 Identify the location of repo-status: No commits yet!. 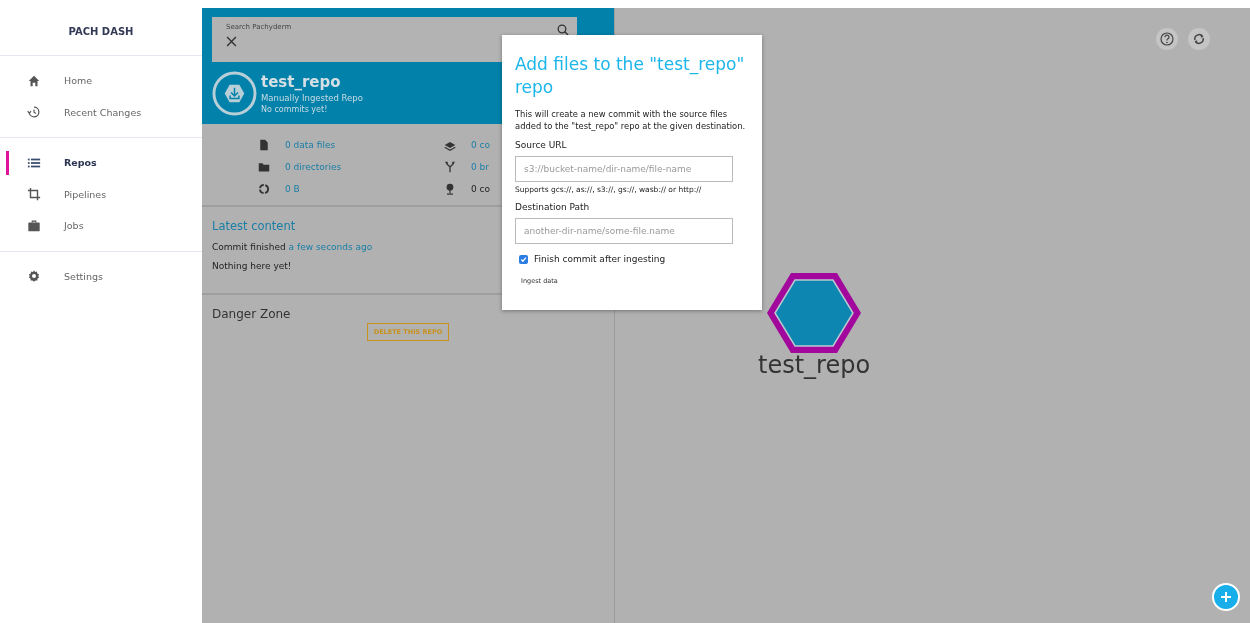
(295, 109).